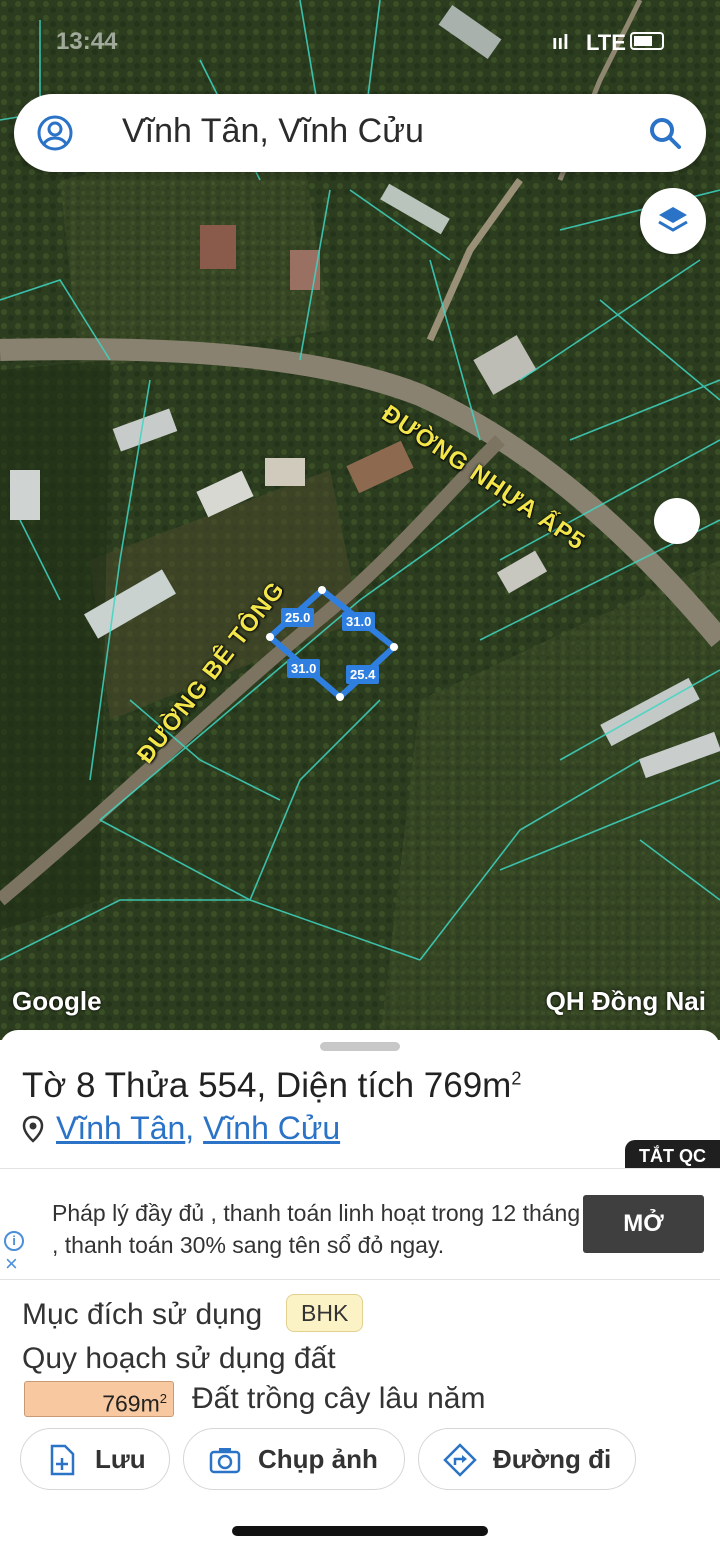  I want to click on save-file-icon, so click(62, 1460).